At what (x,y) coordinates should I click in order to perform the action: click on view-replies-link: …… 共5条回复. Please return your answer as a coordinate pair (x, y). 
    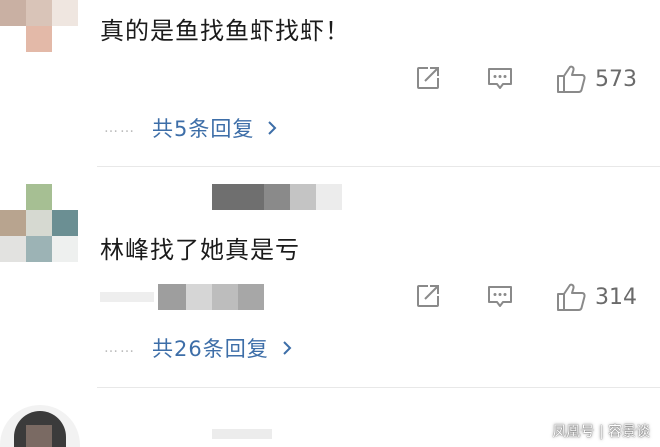
    Looking at the image, I should click on (191, 128).